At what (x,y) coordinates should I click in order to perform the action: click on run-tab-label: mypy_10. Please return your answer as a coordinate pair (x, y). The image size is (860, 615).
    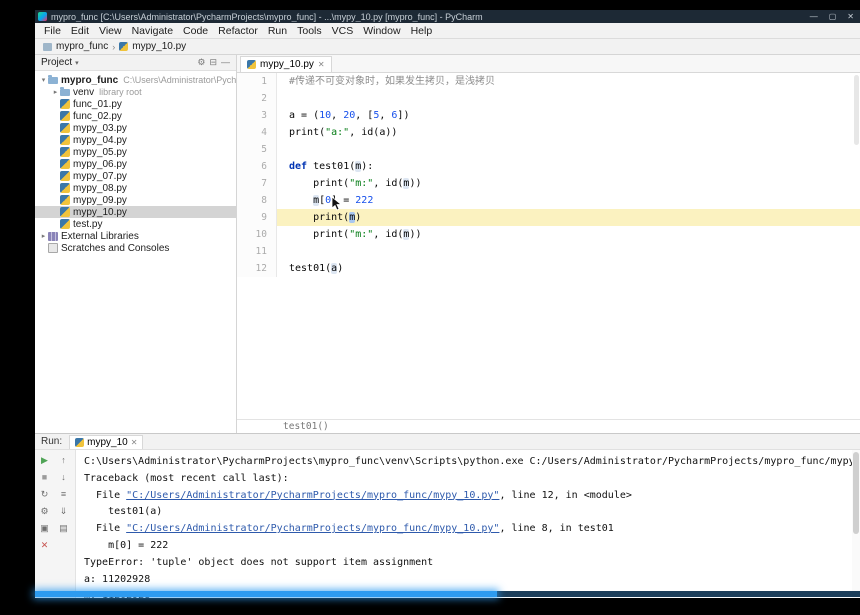
    Looking at the image, I should click on (107, 442).